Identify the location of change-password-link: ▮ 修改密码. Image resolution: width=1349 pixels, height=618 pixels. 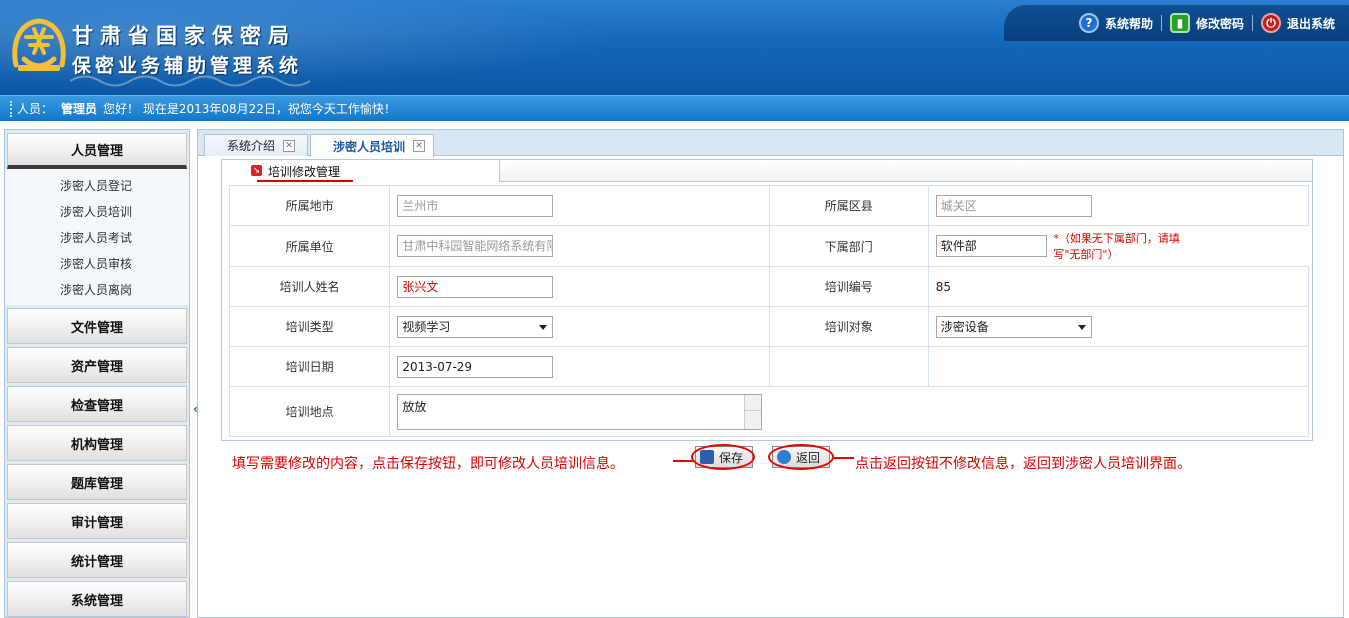
(1207, 23).